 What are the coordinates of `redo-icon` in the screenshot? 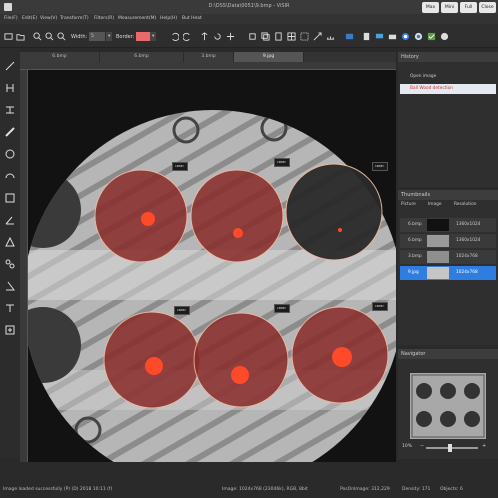 It's located at (187, 36).